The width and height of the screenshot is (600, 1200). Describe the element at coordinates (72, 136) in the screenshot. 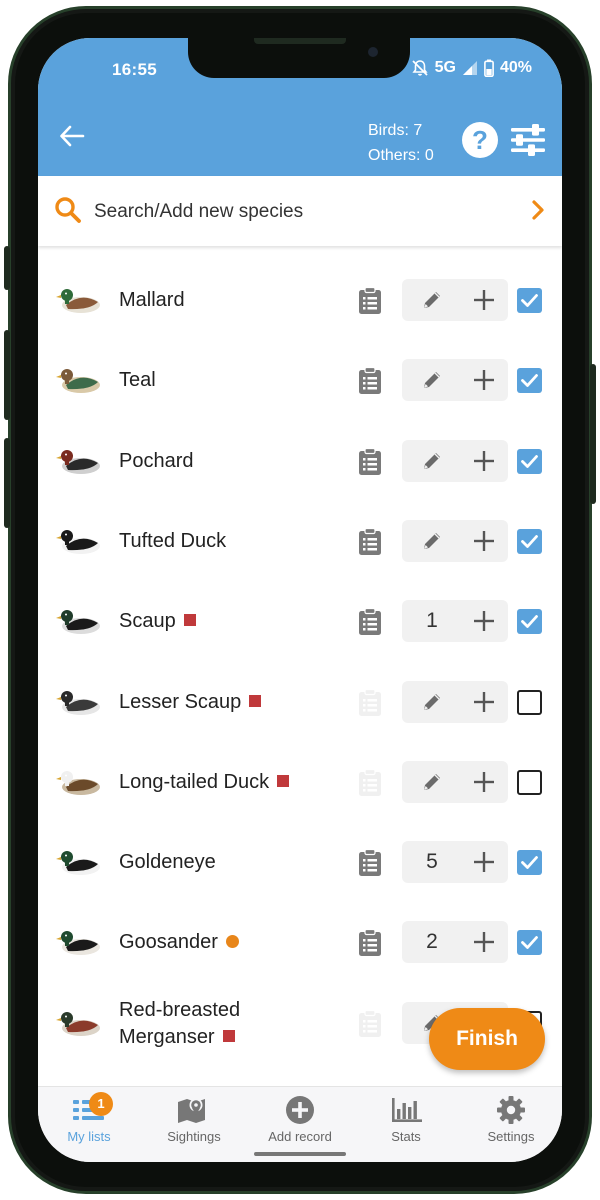

I see `back-arrow-icon` at that location.